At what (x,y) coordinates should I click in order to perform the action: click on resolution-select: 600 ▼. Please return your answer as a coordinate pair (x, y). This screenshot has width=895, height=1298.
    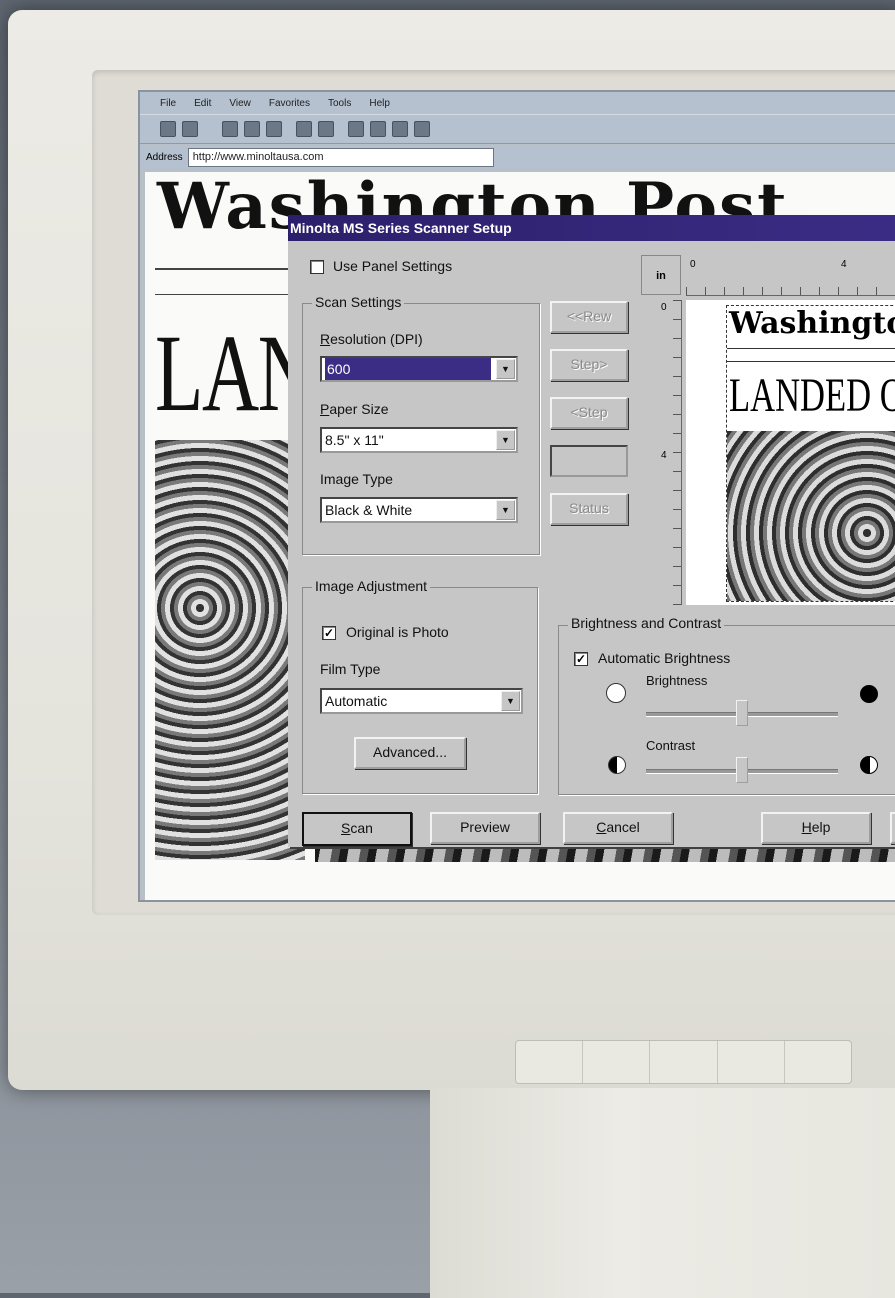
    Looking at the image, I should click on (419, 369).